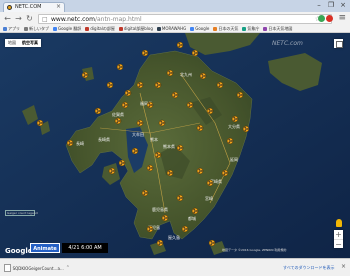 The width and height of the screenshot is (350, 276). Describe the element at coordinates (331, 5) in the screenshot. I see `maximize-button: ❐` at that location.